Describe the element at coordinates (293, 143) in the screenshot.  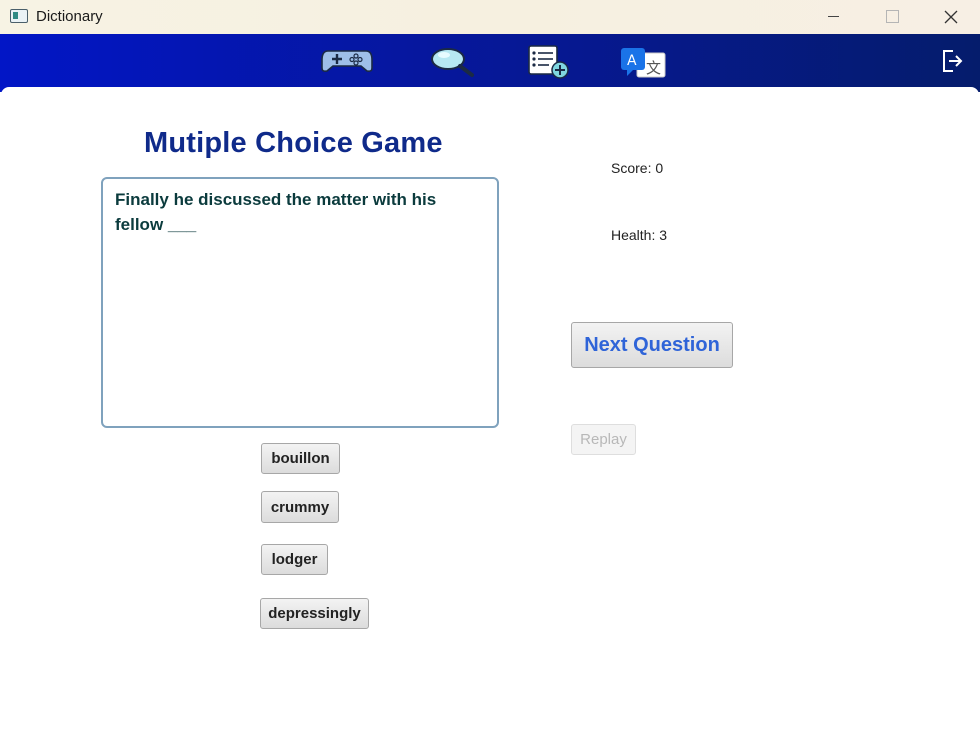
I see `page-title: Mutiple Choice Game` at that location.